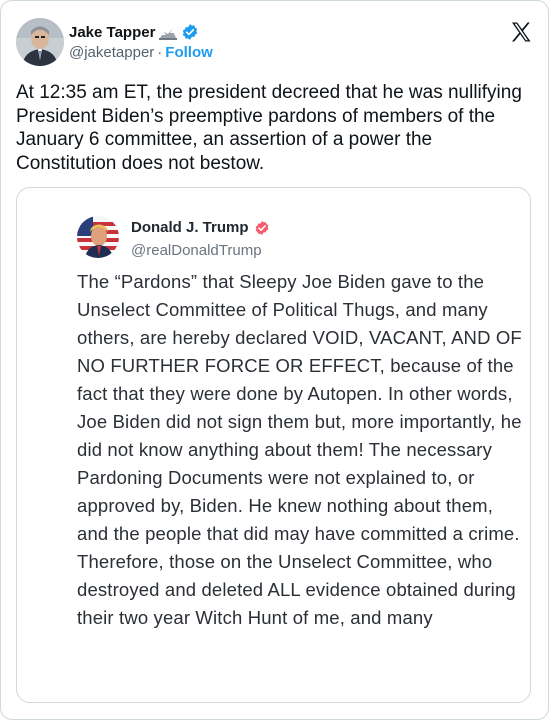 This screenshot has height=720, width=551. I want to click on truth-social-verified-icon, so click(262, 228).